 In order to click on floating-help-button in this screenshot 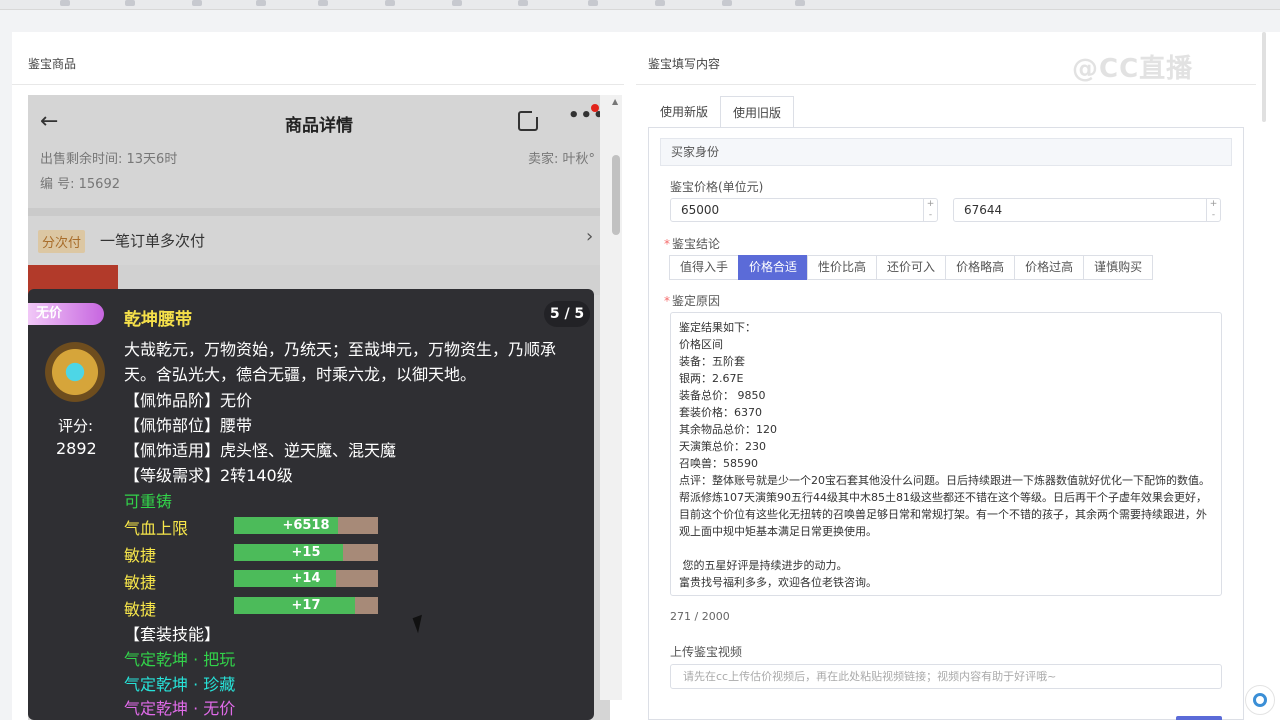, I will do `click(1260, 700)`.